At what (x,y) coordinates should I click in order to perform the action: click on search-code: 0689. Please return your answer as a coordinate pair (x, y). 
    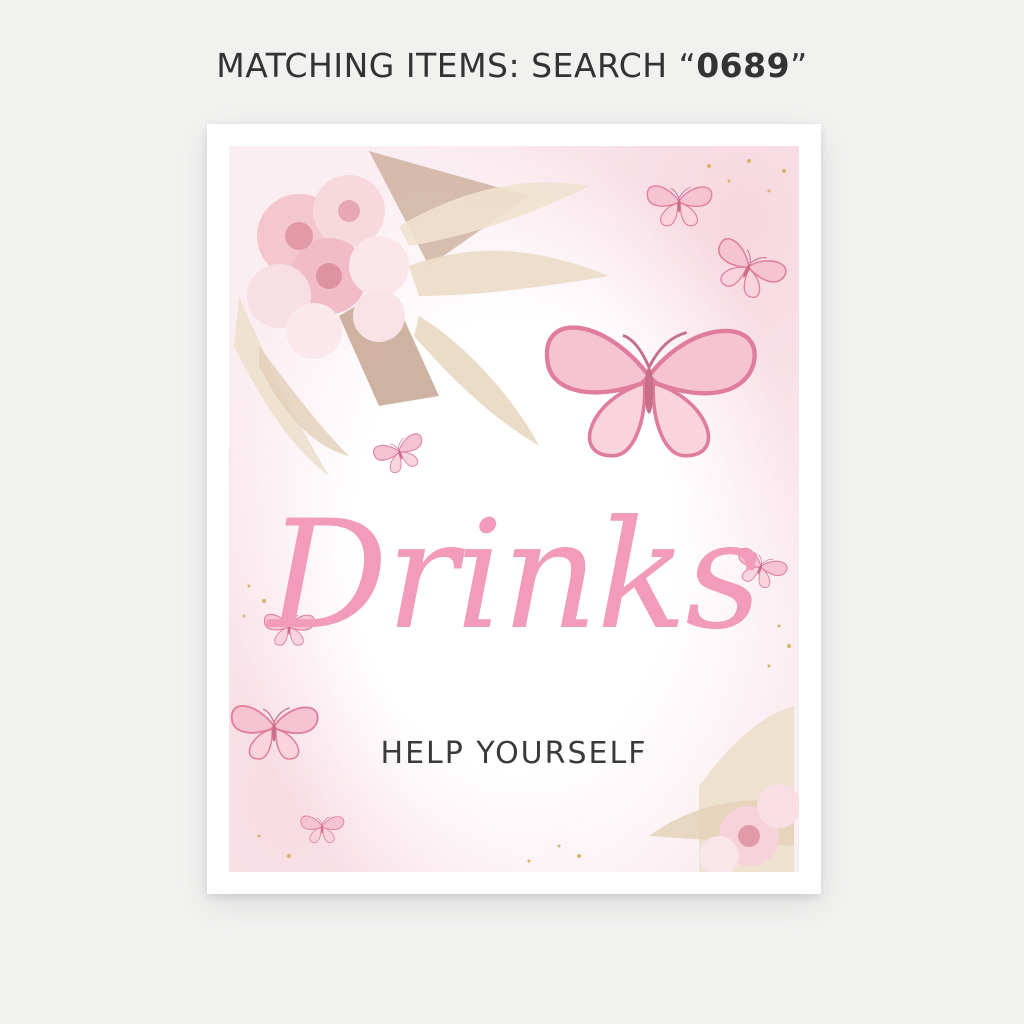
    Looking at the image, I should click on (743, 65).